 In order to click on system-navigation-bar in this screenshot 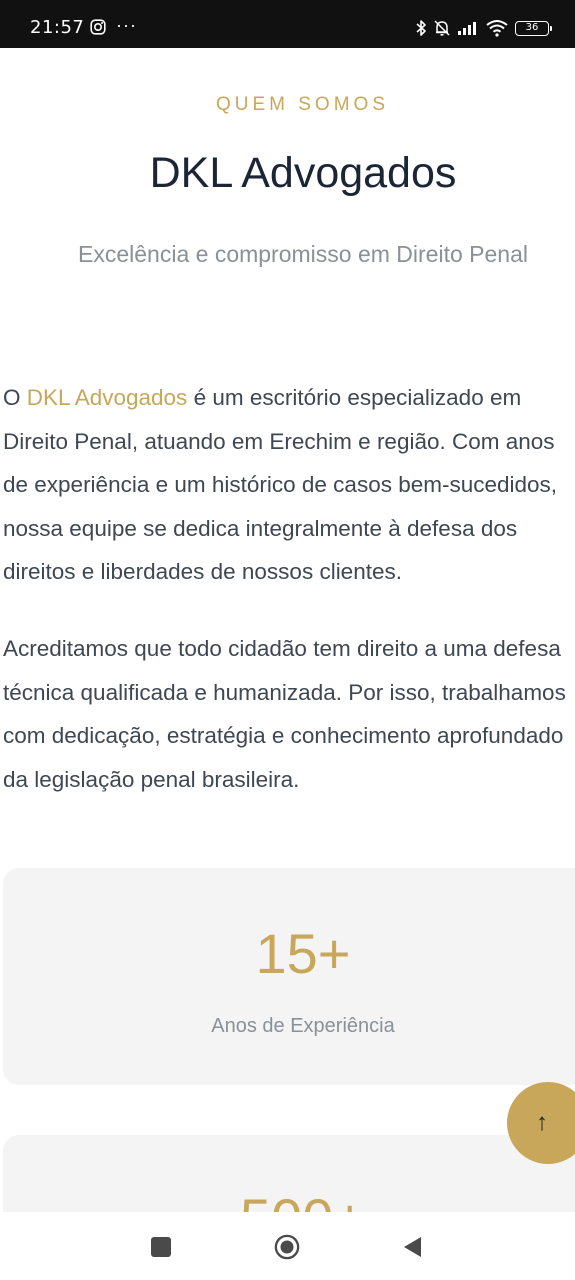, I will do `click(287, 1246)`.